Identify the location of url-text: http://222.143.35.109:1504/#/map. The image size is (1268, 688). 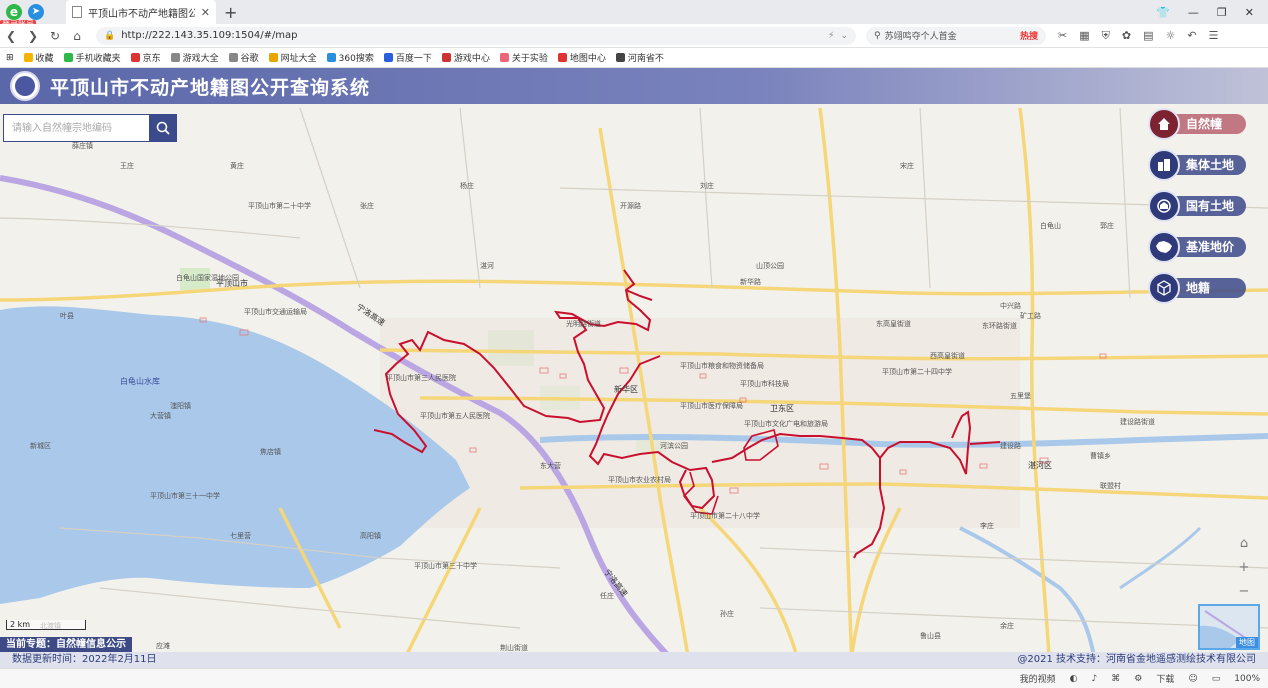
(471, 35).